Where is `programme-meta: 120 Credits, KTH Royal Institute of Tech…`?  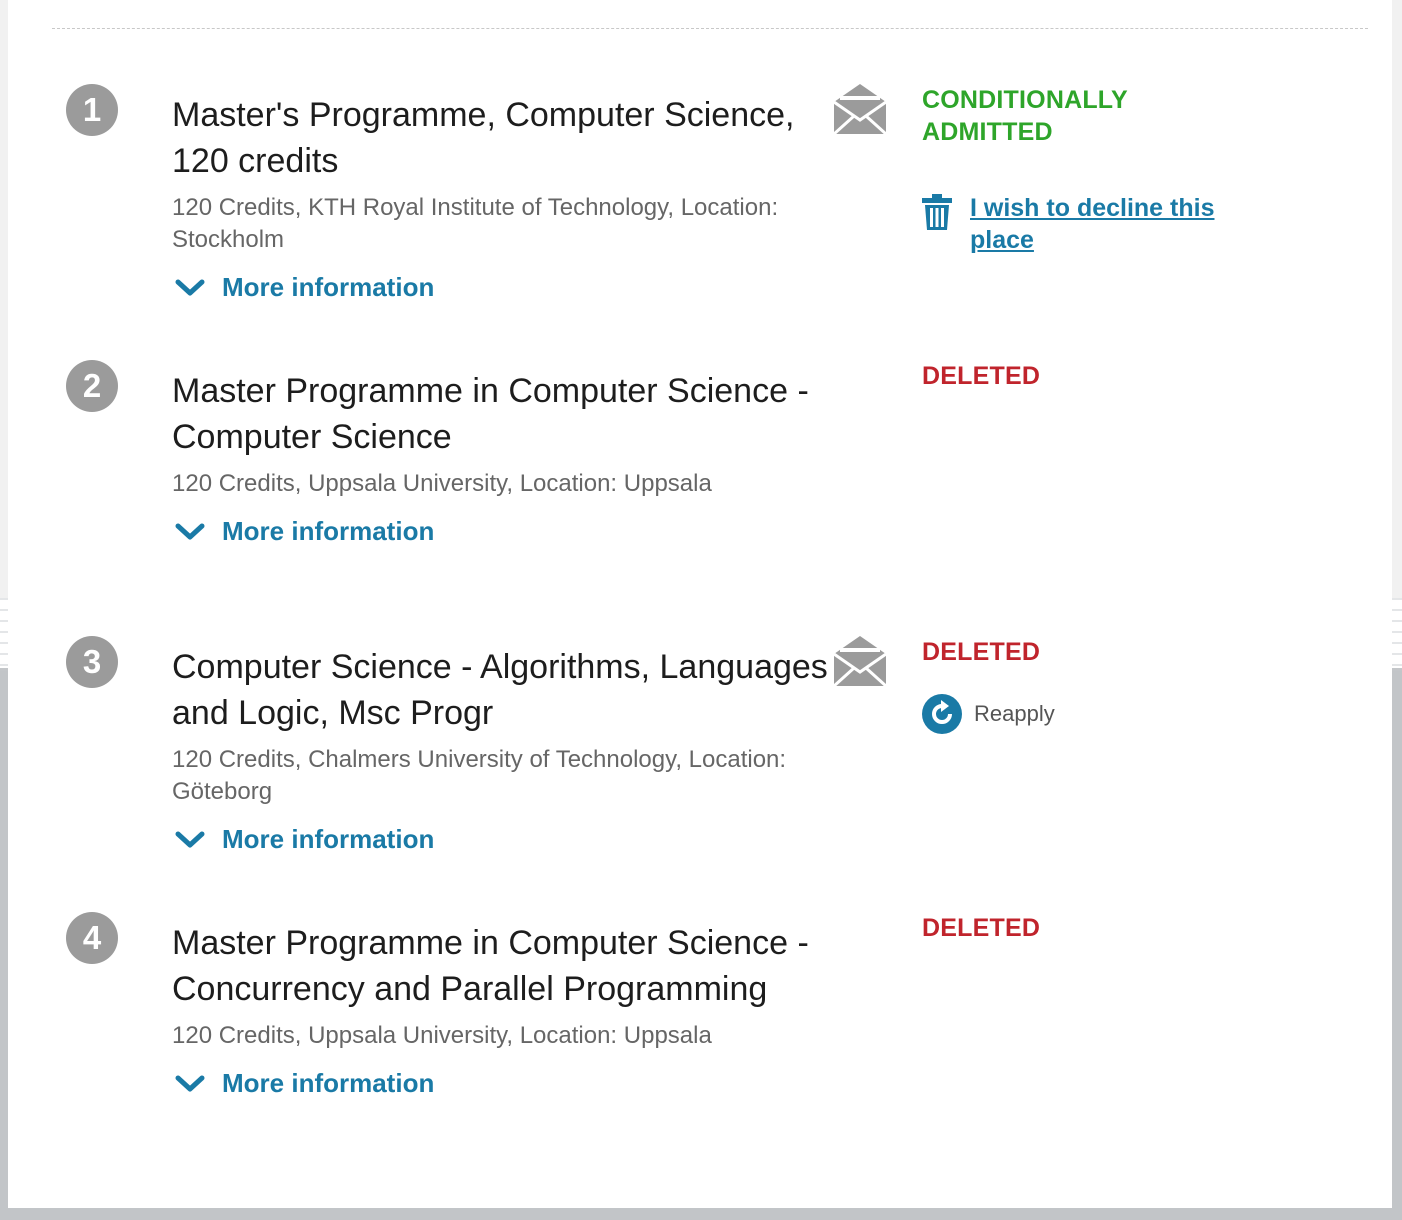
programme-meta: 120 Credits, KTH Royal Institute of Tech… is located at coordinates (475, 223).